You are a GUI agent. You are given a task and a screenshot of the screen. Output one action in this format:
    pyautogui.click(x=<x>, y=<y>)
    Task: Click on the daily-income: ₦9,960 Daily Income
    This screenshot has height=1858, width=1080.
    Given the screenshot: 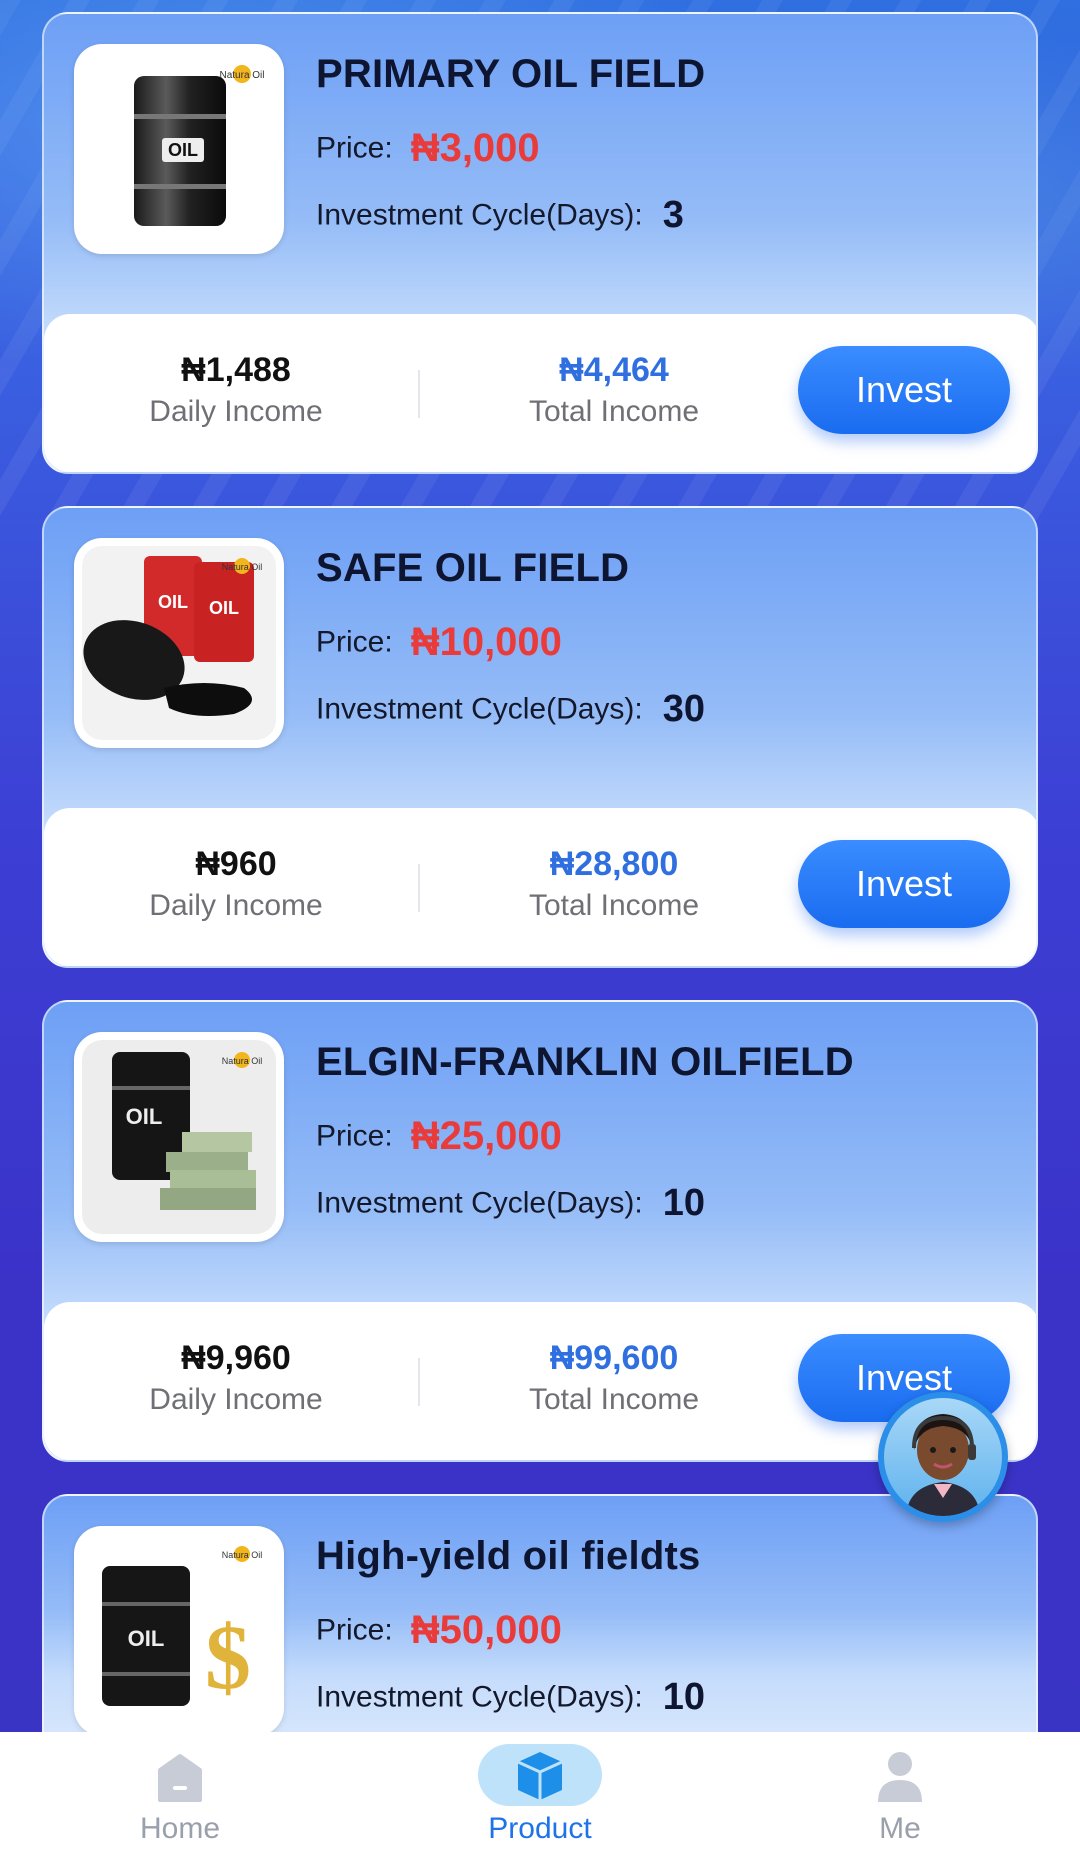 What is the action you would take?
    pyautogui.click(x=236, y=1380)
    